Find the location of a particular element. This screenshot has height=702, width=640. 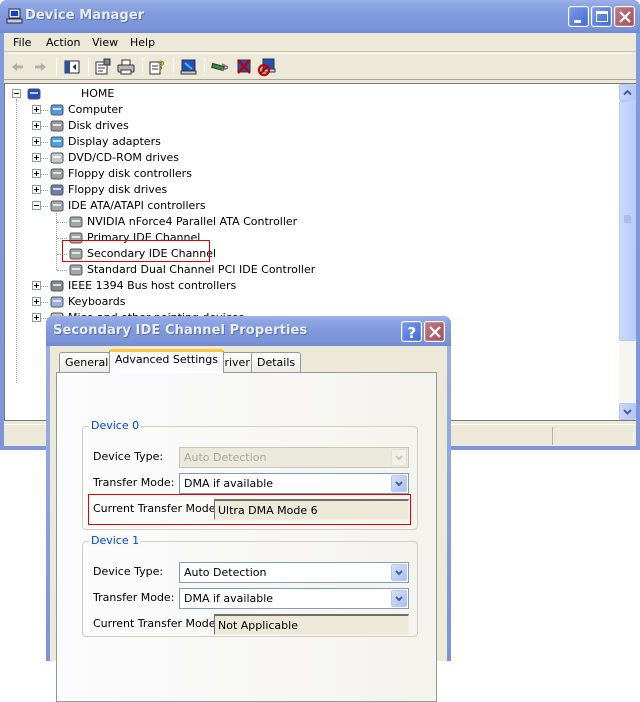

scan-hardware-button is located at coordinates (189, 67).